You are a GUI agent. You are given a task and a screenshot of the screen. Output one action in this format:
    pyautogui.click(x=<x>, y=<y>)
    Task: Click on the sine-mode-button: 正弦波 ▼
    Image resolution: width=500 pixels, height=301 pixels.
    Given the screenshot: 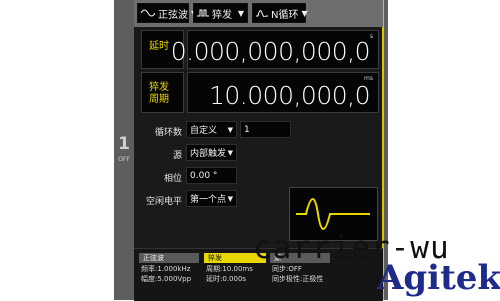 What is the action you would take?
    pyautogui.click(x=167, y=13)
    